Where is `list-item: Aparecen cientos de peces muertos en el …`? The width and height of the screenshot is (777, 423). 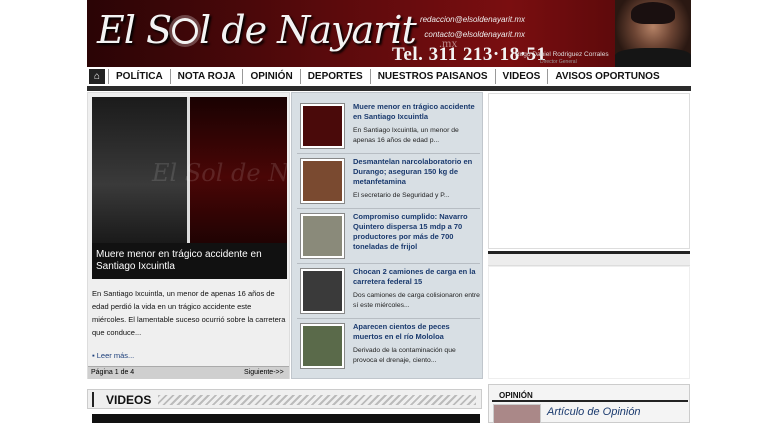
list-item: Aparecen cientos de peces muertos en el … is located at coordinates (388, 347).